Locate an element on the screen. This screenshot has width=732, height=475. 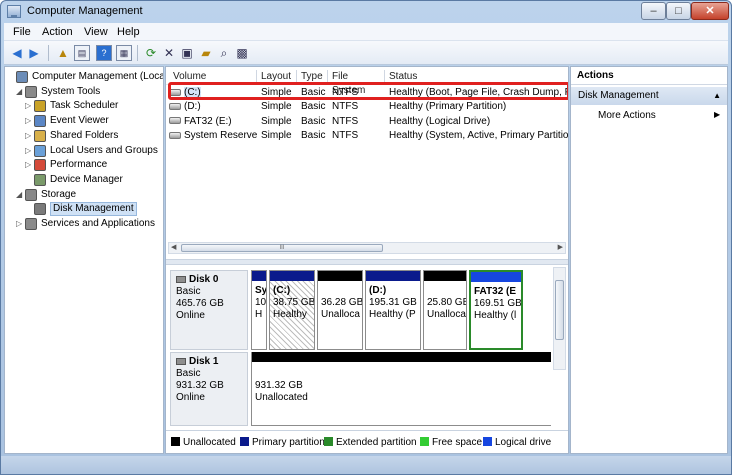
tree-item-label: System Tools is located at coordinates (71, 91).